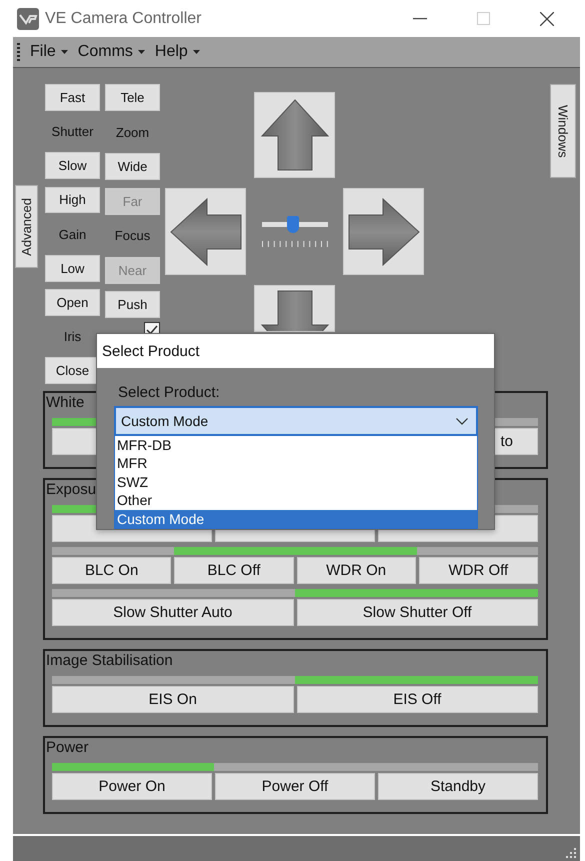 The image size is (585, 861). I want to click on dialog-title: Select Product, so click(151, 351).